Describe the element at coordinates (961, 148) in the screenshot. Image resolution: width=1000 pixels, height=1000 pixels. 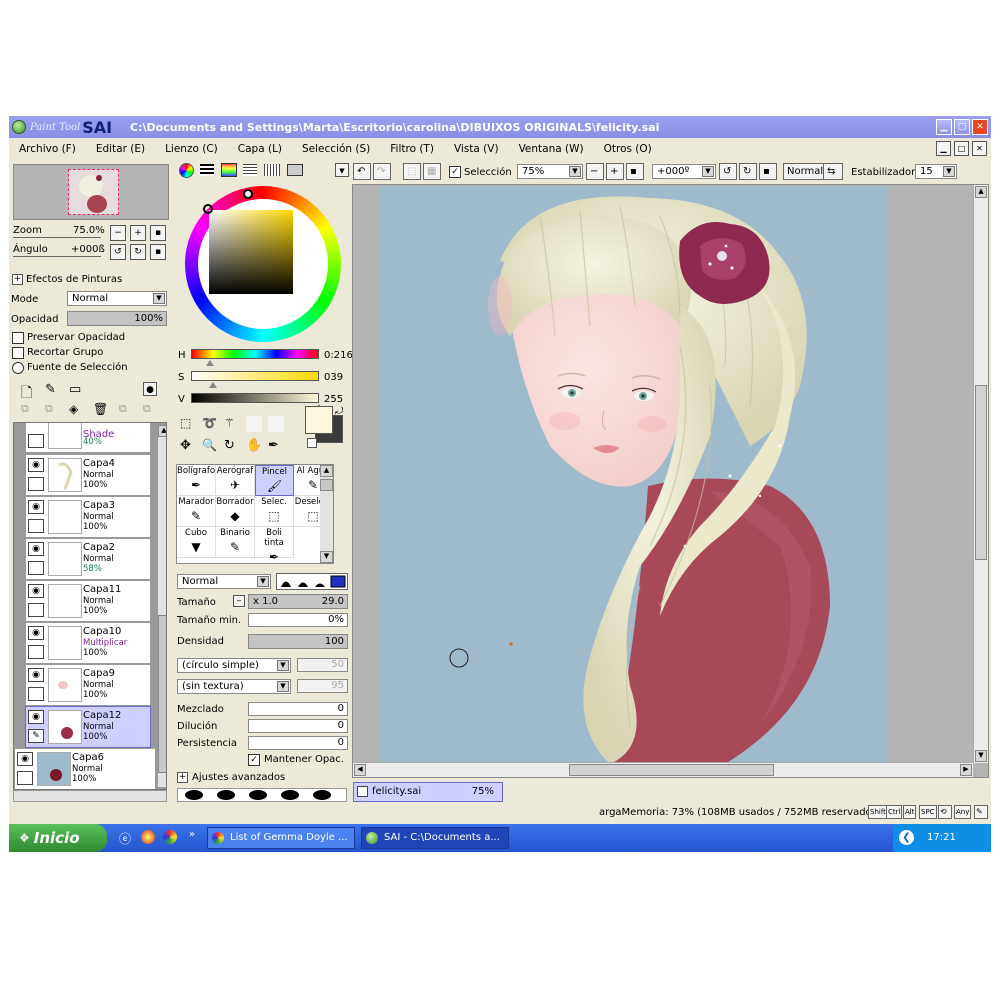
I see `doc-maximize-button: □` at that location.